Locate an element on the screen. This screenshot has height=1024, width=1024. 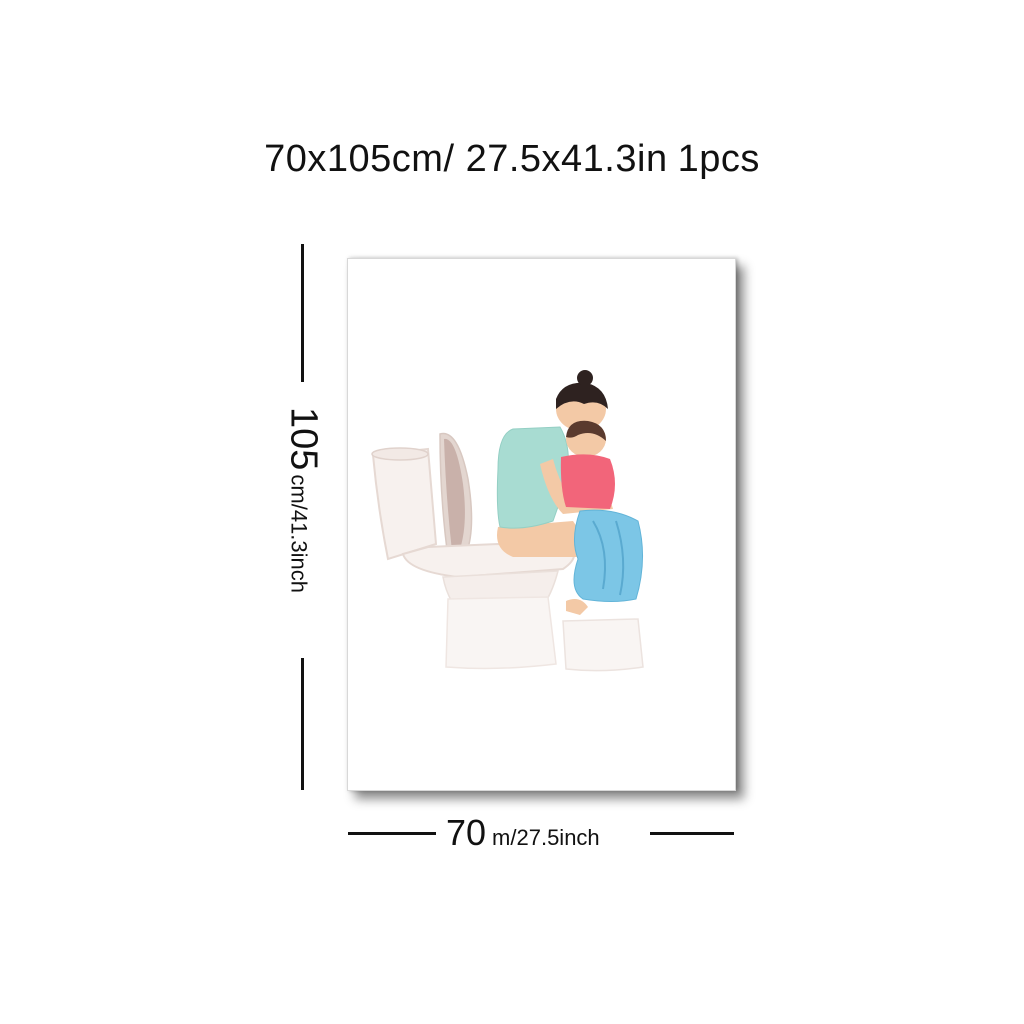
child-pants is located at coordinates (608, 555).